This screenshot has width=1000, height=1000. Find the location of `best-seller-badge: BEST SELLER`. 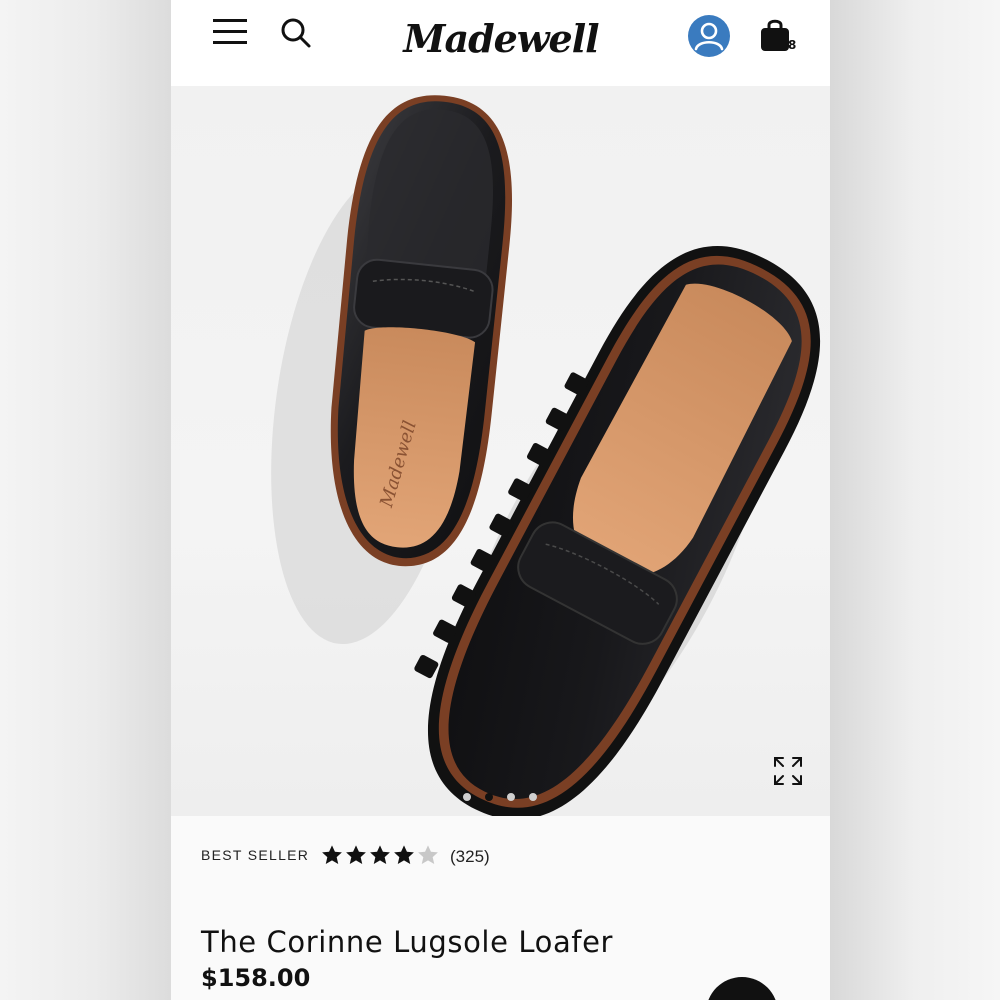

best-seller-badge: BEST SELLER is located at coordinates (255, 855).